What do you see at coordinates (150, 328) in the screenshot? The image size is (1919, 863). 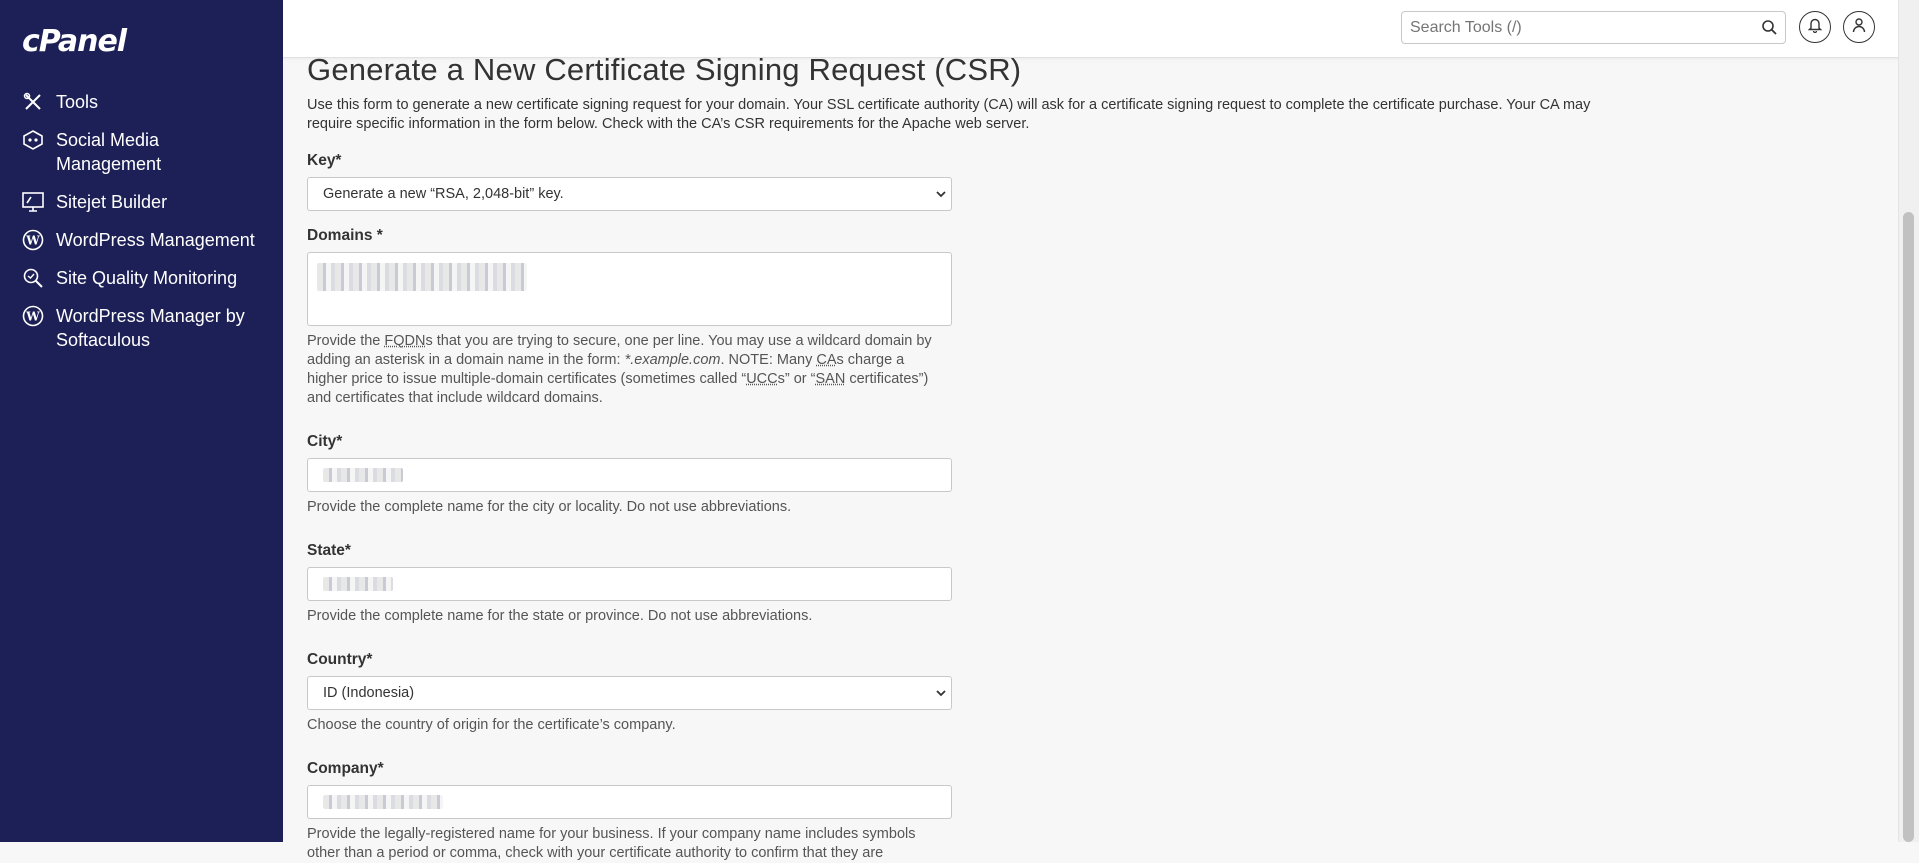 I see `sidebar-item-label: WordPress Manager by Softaculous` at bounding box center [150, 328].